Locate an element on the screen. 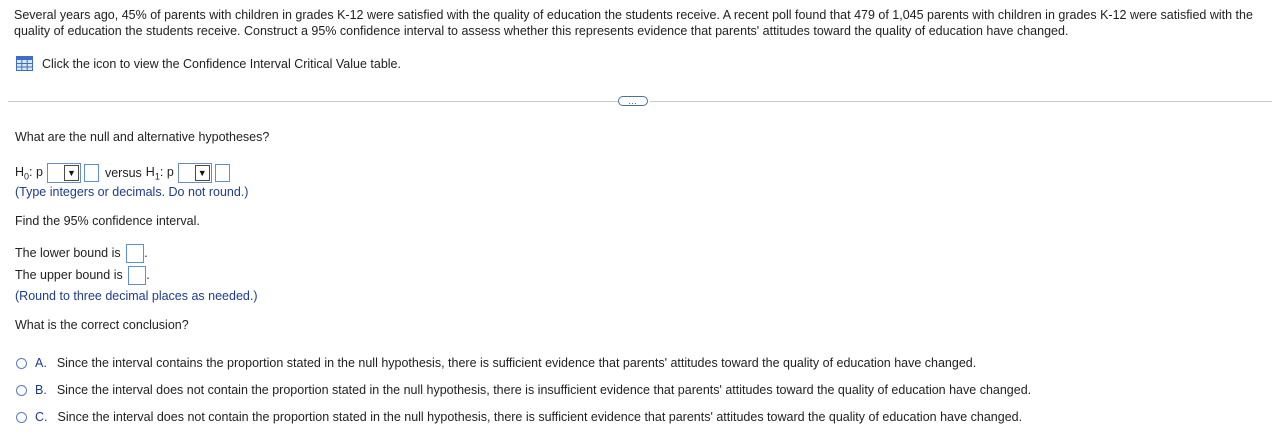  upper-bound-label: The upper bound is is located at coordinates (69, 274).